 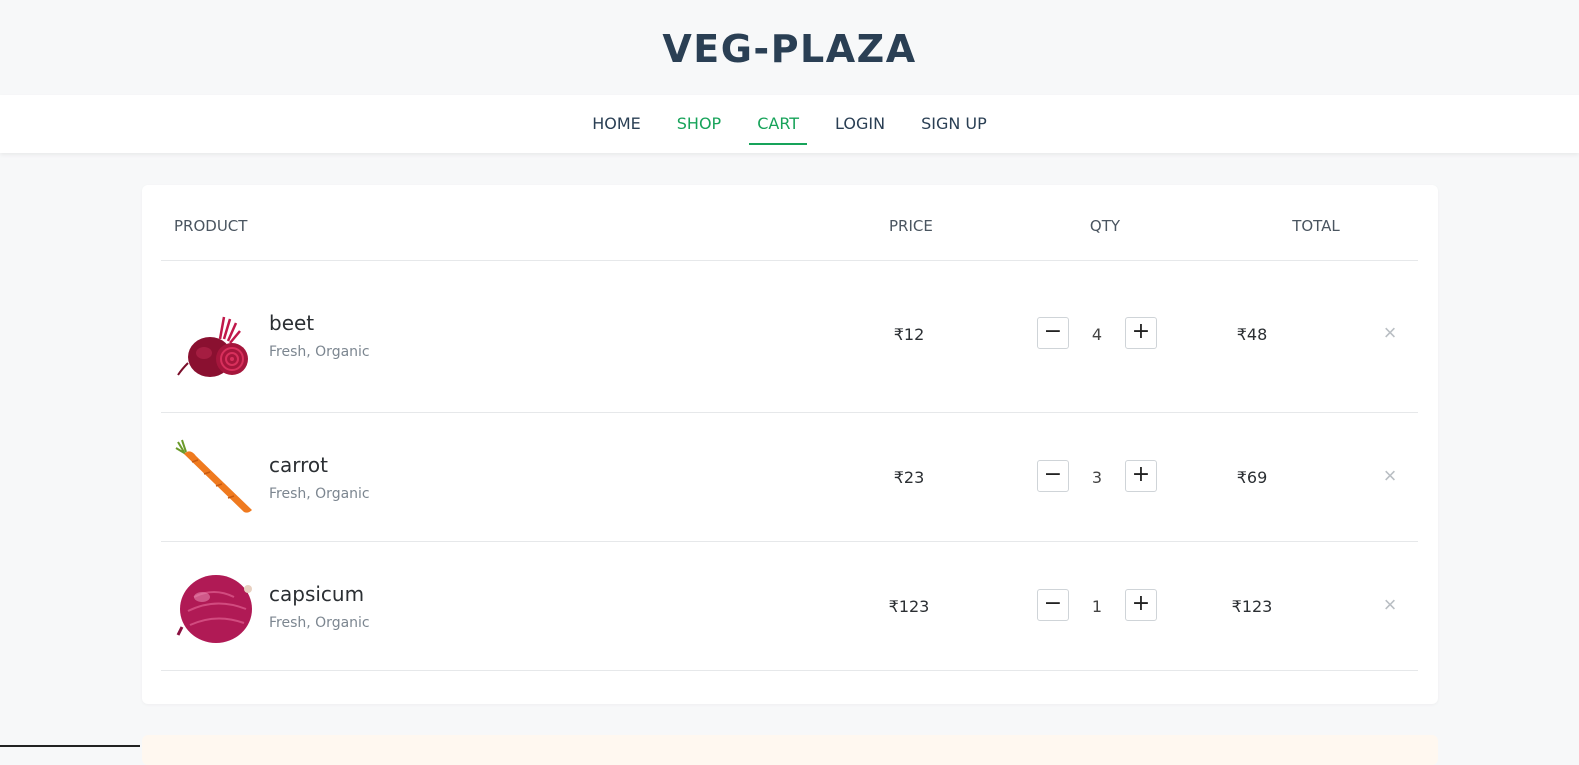 What do you see at coordinates (211, 226) in the screenshot?
I see `col-product: PRODUCT` at bounding box center [211, 226].